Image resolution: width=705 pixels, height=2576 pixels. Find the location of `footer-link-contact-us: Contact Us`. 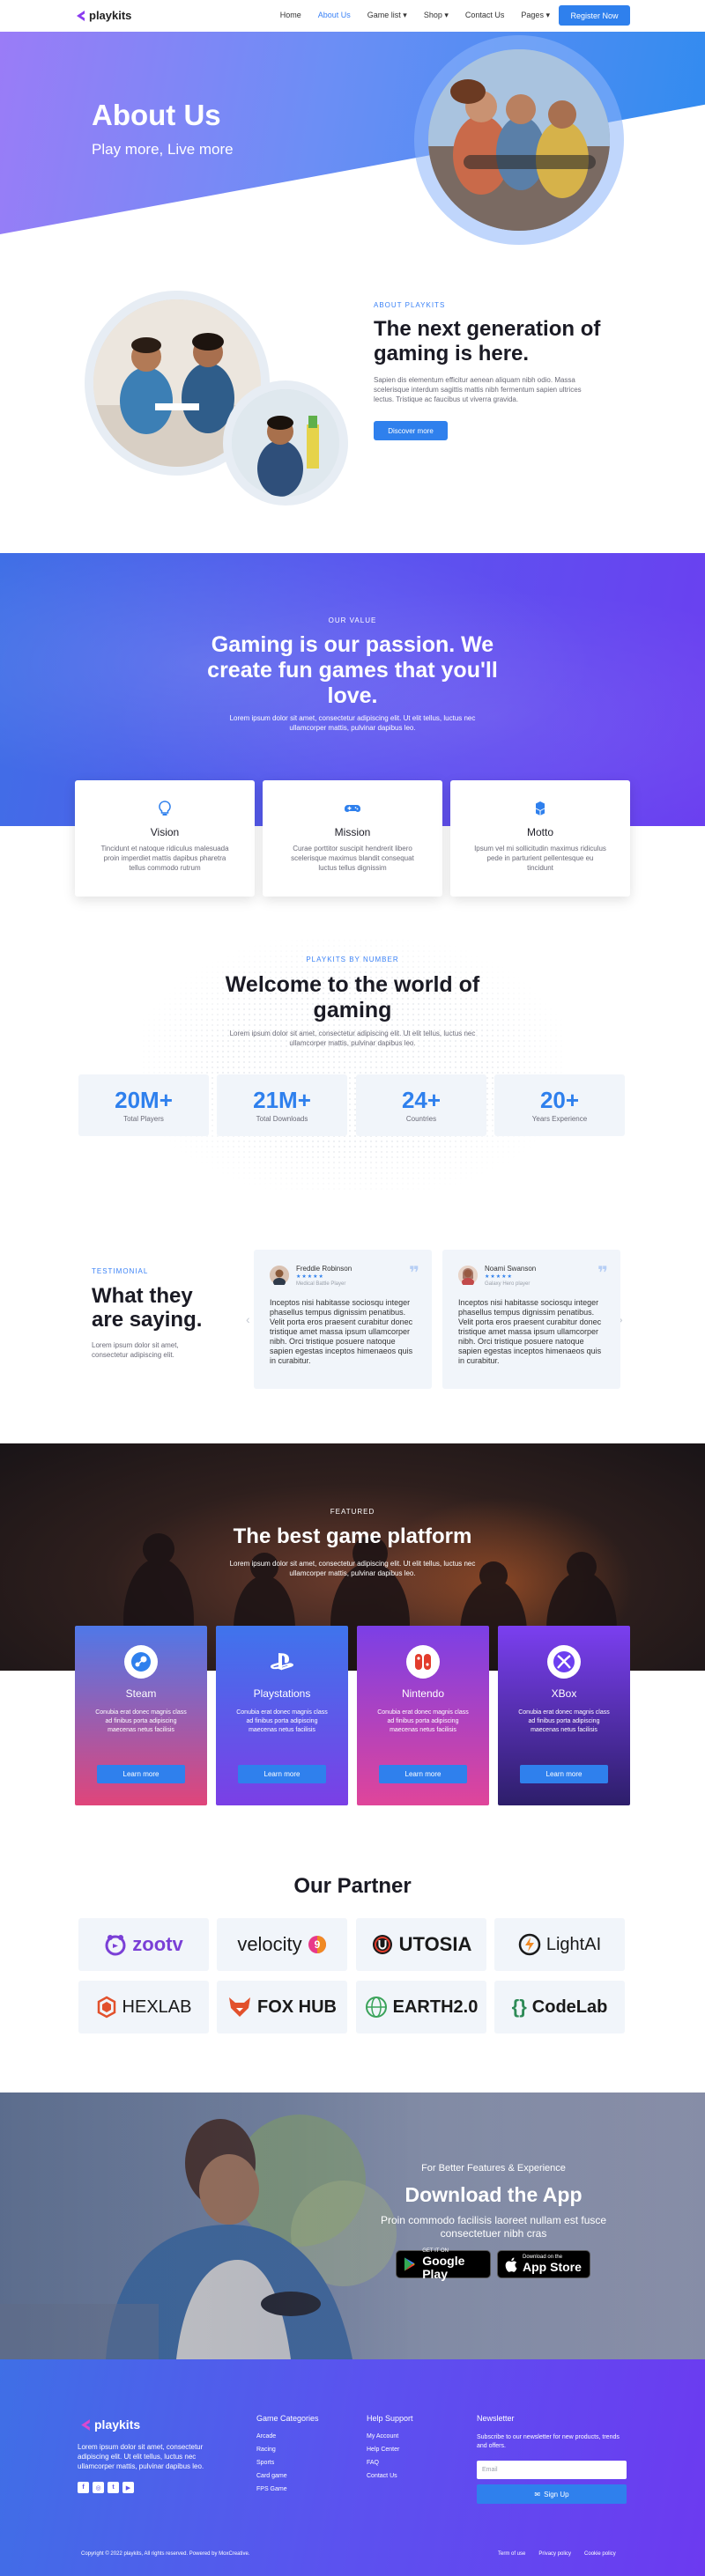

footer-link-contact-us: Contact Us is located at coordinates (382, 2476).